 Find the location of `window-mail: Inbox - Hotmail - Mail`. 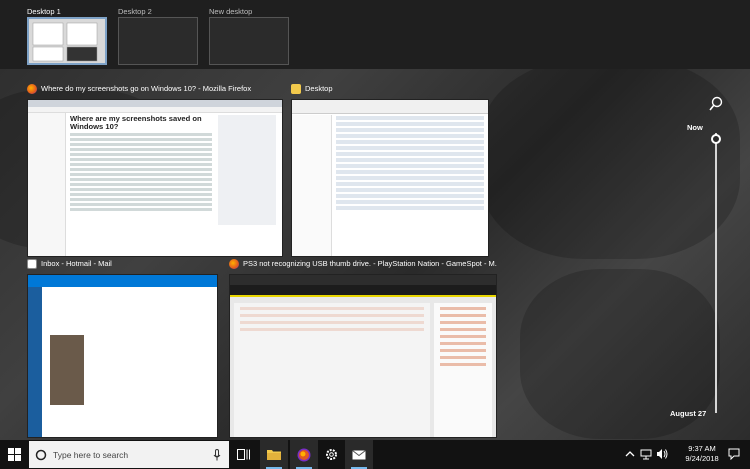

window-mail: Inbox - Hotmail - Mail is located at coordinates (122, 347).